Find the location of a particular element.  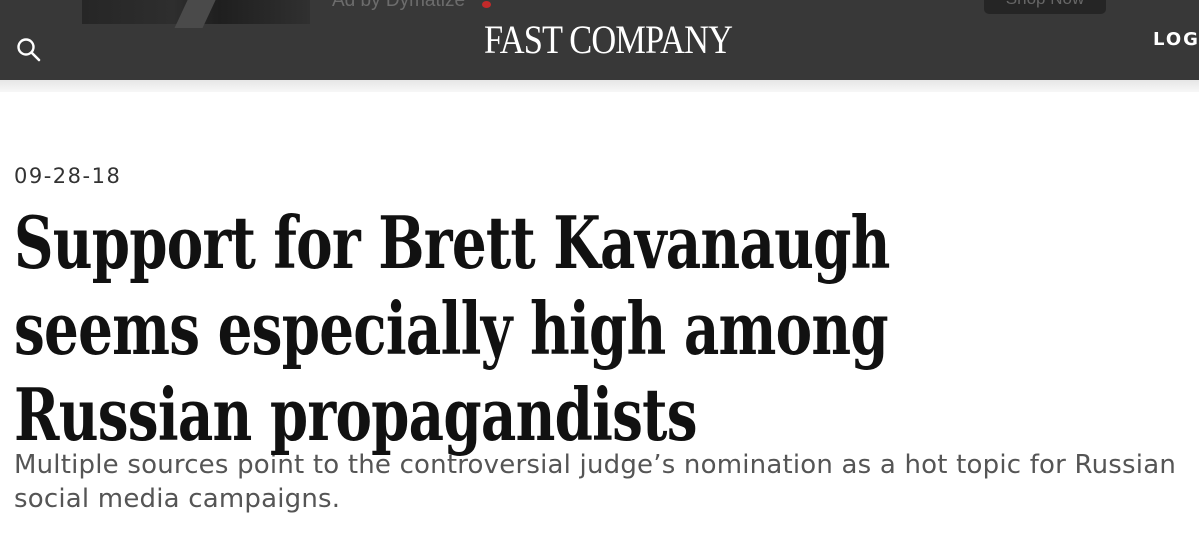

site-header: Ad by Dymatize Shop Now FAST COMPANY LOG is located at coordinates (599, 40).